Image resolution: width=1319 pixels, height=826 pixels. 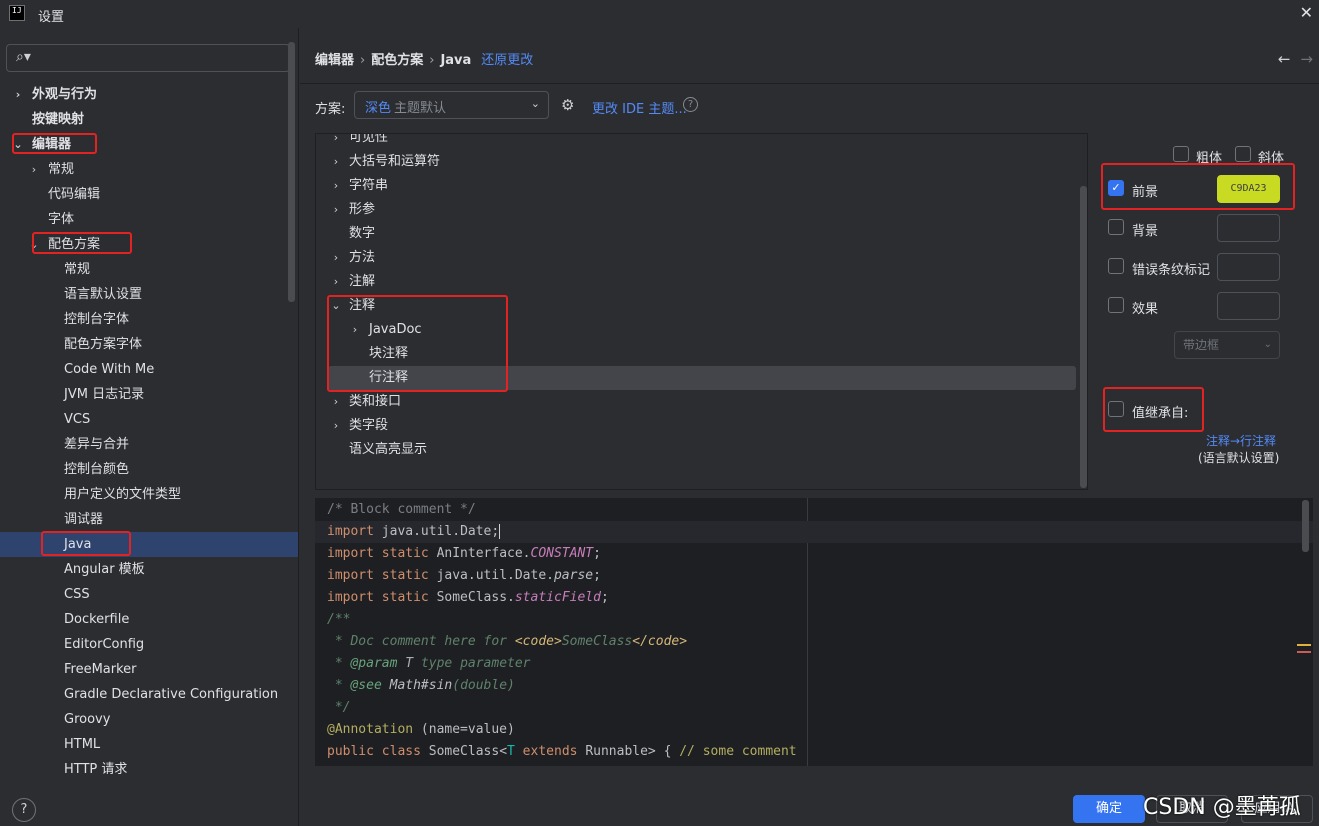 What do you see at coordinates (149, 719) in the screenshot?
I see `sidebar-item-groovy: Groovy` at bounding box center [149, 719].